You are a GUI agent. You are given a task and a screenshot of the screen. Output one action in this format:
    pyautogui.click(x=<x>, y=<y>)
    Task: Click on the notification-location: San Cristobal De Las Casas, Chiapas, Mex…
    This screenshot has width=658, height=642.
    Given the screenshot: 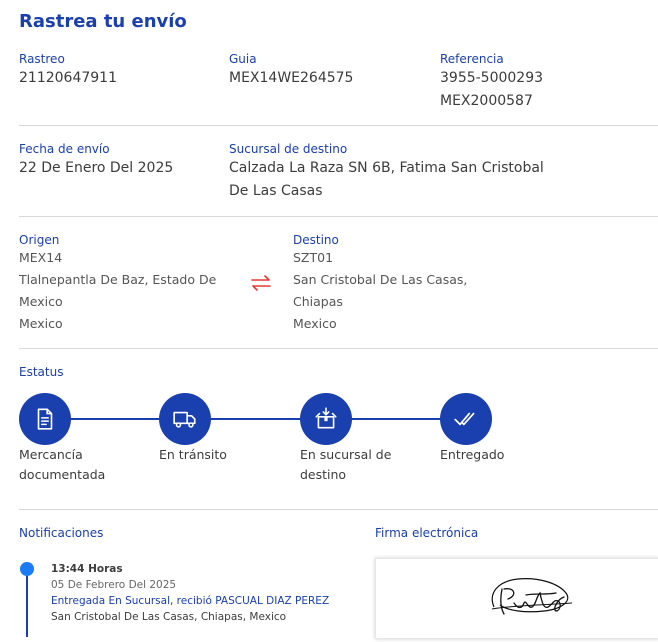 What is the action you would take?
    pyautogui.click(x=169, y=617)
    